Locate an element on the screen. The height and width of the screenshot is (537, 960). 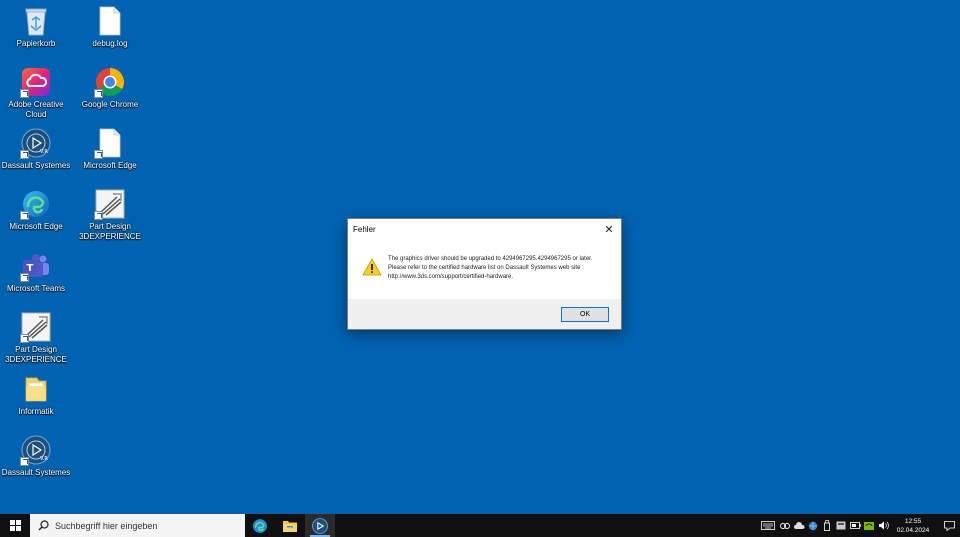
desktop-icon-microsoft-edge-file: Microsoft Edge is located at coordinates (110, 149).